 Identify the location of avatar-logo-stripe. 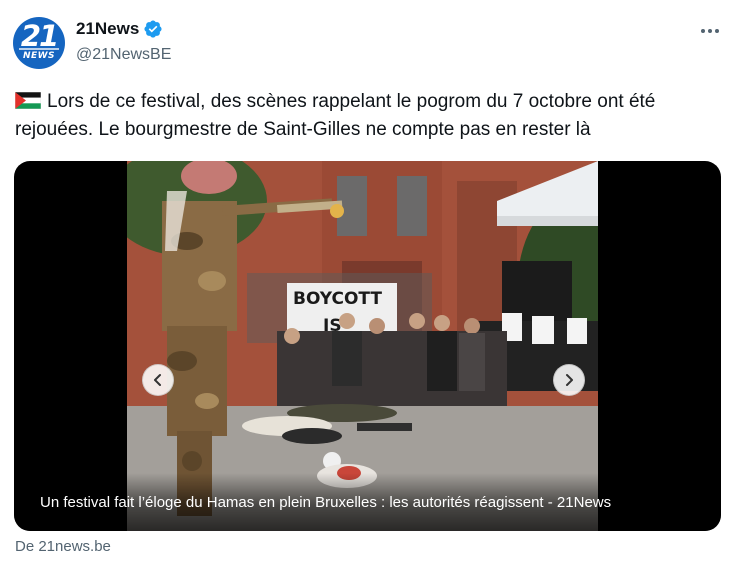
(39, 49).